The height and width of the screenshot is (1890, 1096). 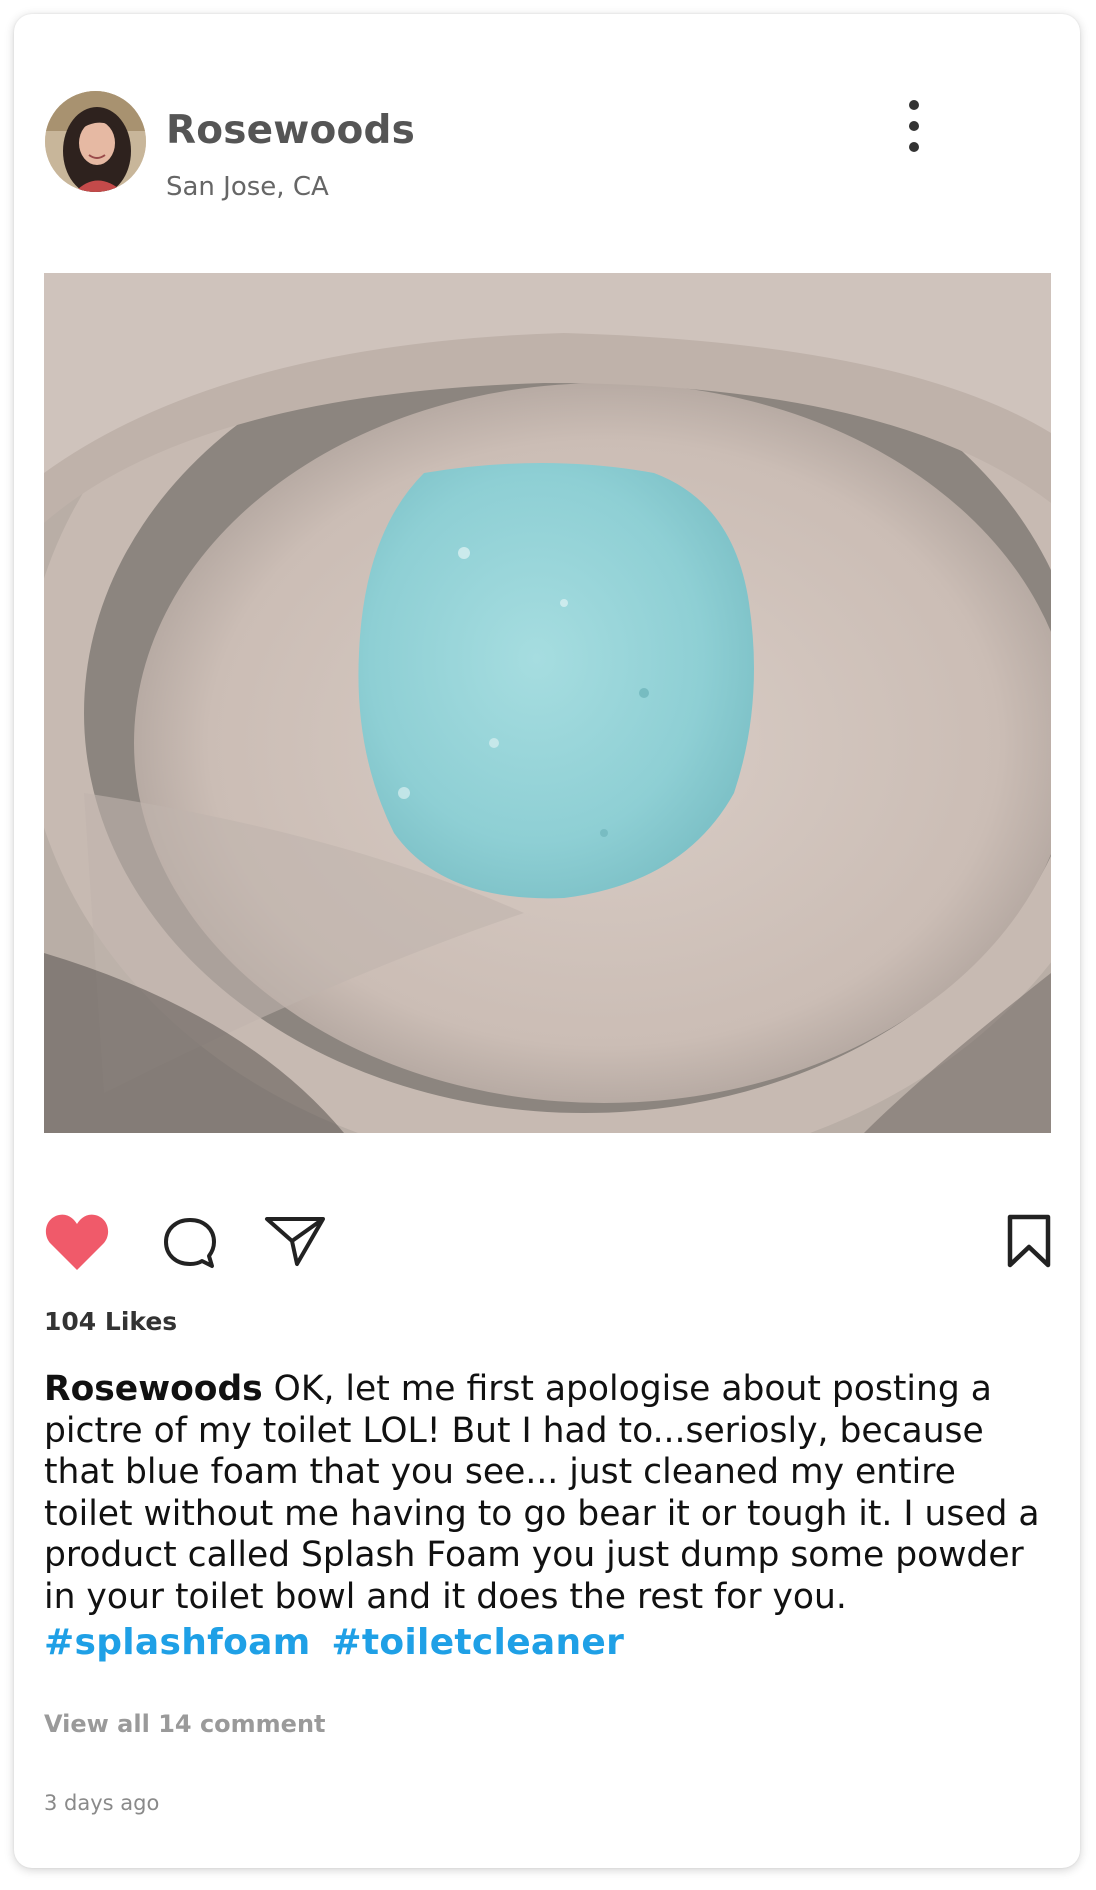 What do you see at coordinates (1029, 1243) in the screenshot?
I see `bookmark-icon` at bounding box center [1029, 1243].